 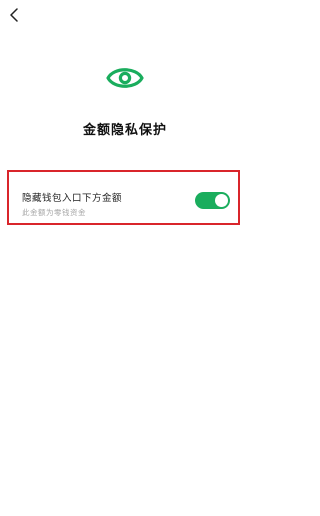 I want to click on toggle-knob, so click(x=221, y=200).